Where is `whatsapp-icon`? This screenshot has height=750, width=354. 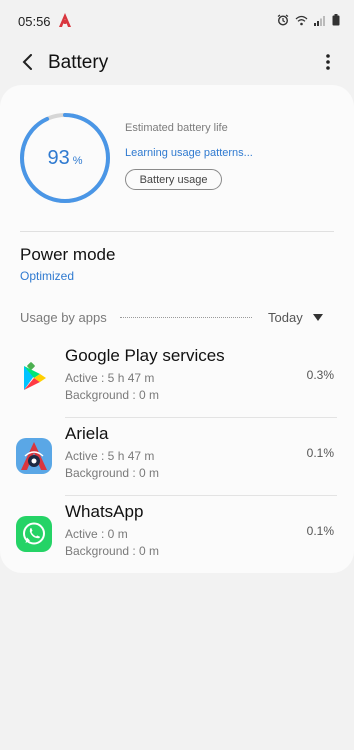
whatsapp-icon is located at coordinates (34, 534).